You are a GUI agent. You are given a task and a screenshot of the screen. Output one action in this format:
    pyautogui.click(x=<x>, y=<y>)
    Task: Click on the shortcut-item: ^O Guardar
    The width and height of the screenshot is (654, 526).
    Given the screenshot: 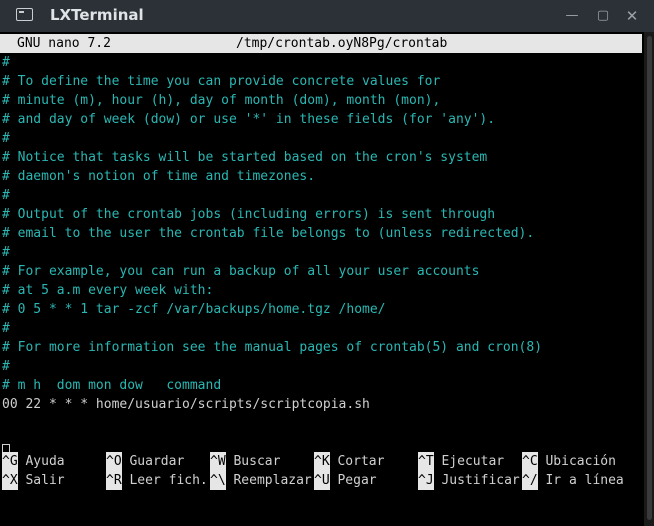 What is the action you would take?
    pyautogui.click(x=145, y=461)
    